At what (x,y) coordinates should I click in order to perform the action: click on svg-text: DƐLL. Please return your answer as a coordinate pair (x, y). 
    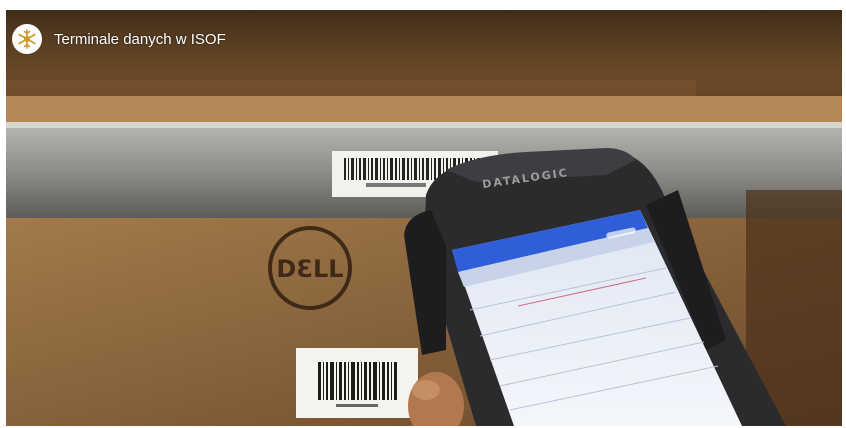
    Looking at the image, I should click on (309, 269).